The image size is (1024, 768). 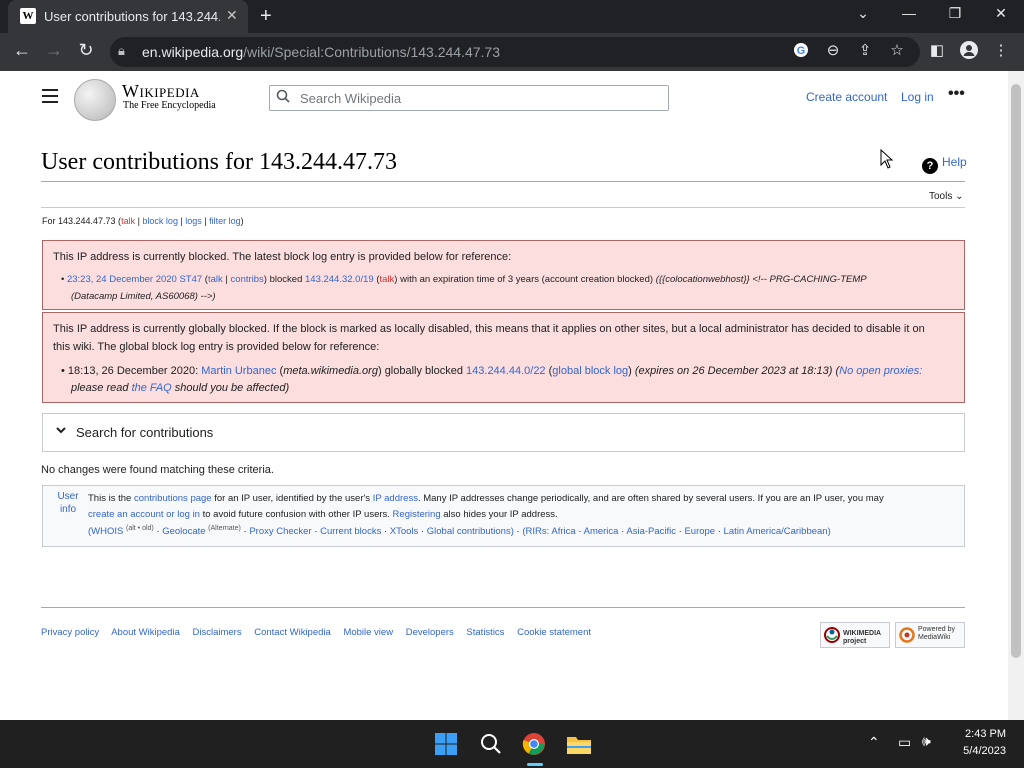 I want to click on whois-link: WHOIS, so click(x=107, y=531).